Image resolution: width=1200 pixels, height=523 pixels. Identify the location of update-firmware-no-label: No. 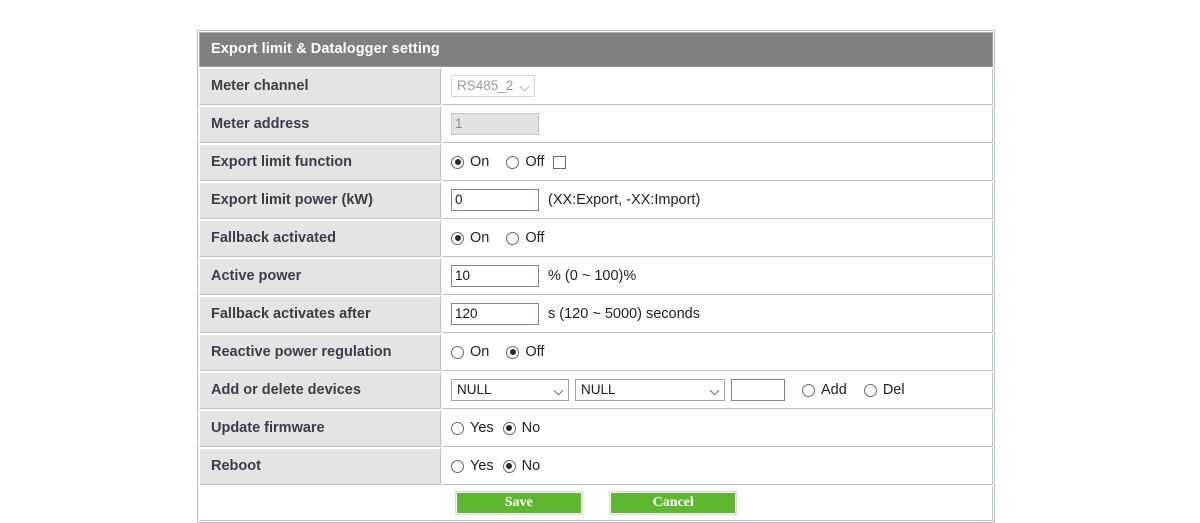
(531, 428).